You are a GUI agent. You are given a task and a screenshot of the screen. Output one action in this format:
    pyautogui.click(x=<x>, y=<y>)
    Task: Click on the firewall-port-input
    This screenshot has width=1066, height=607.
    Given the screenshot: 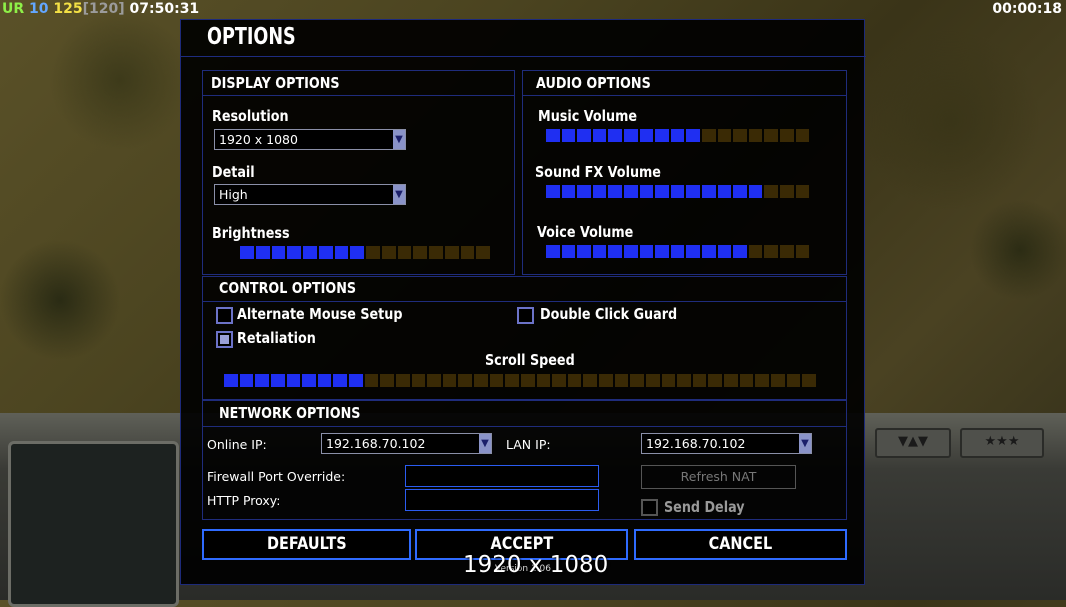 What is the action you would take?
    pyautogui.click(x=502, y=476)
    